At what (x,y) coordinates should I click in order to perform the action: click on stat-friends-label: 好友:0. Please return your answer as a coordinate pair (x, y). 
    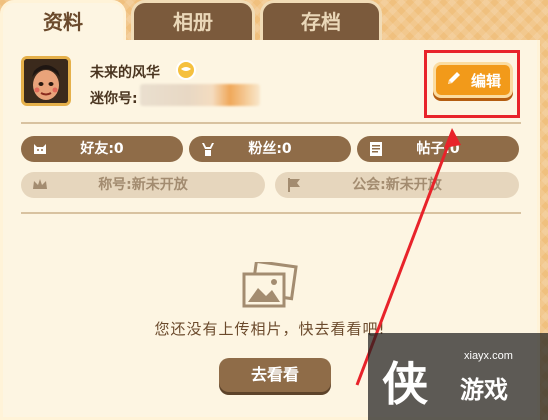
    Looking at the image, I should click on (102, 149).